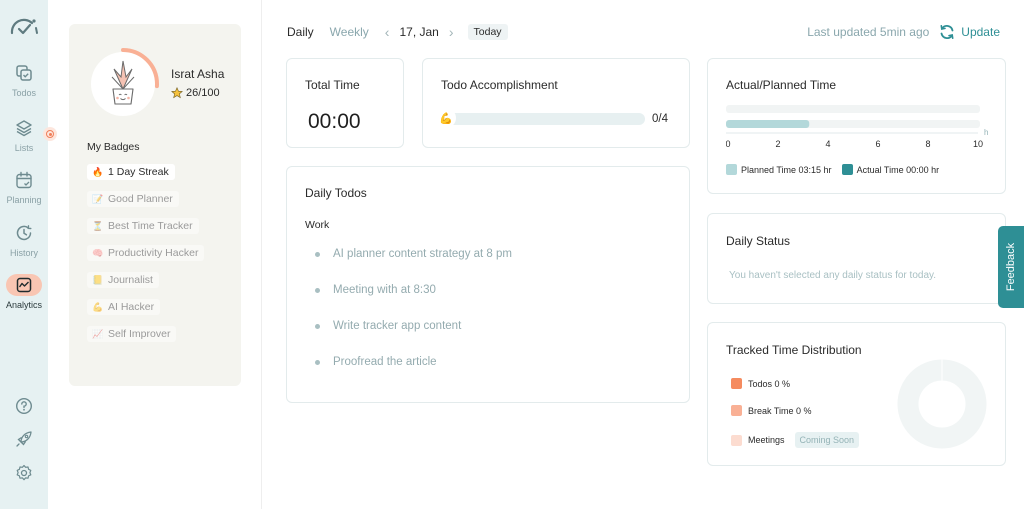 This screenshot has height=509, width=1024. Describe the element at coordinates (868, 32) in the screenshot. I see `last-updated-text: Last updated 5min ago` at that location.